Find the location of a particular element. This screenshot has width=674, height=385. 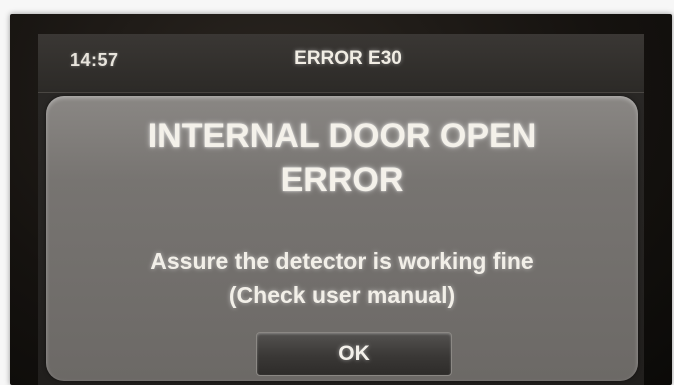

dialog-title-line: INTERNAL DOOR OPEN is located at coordinates (342, 136).